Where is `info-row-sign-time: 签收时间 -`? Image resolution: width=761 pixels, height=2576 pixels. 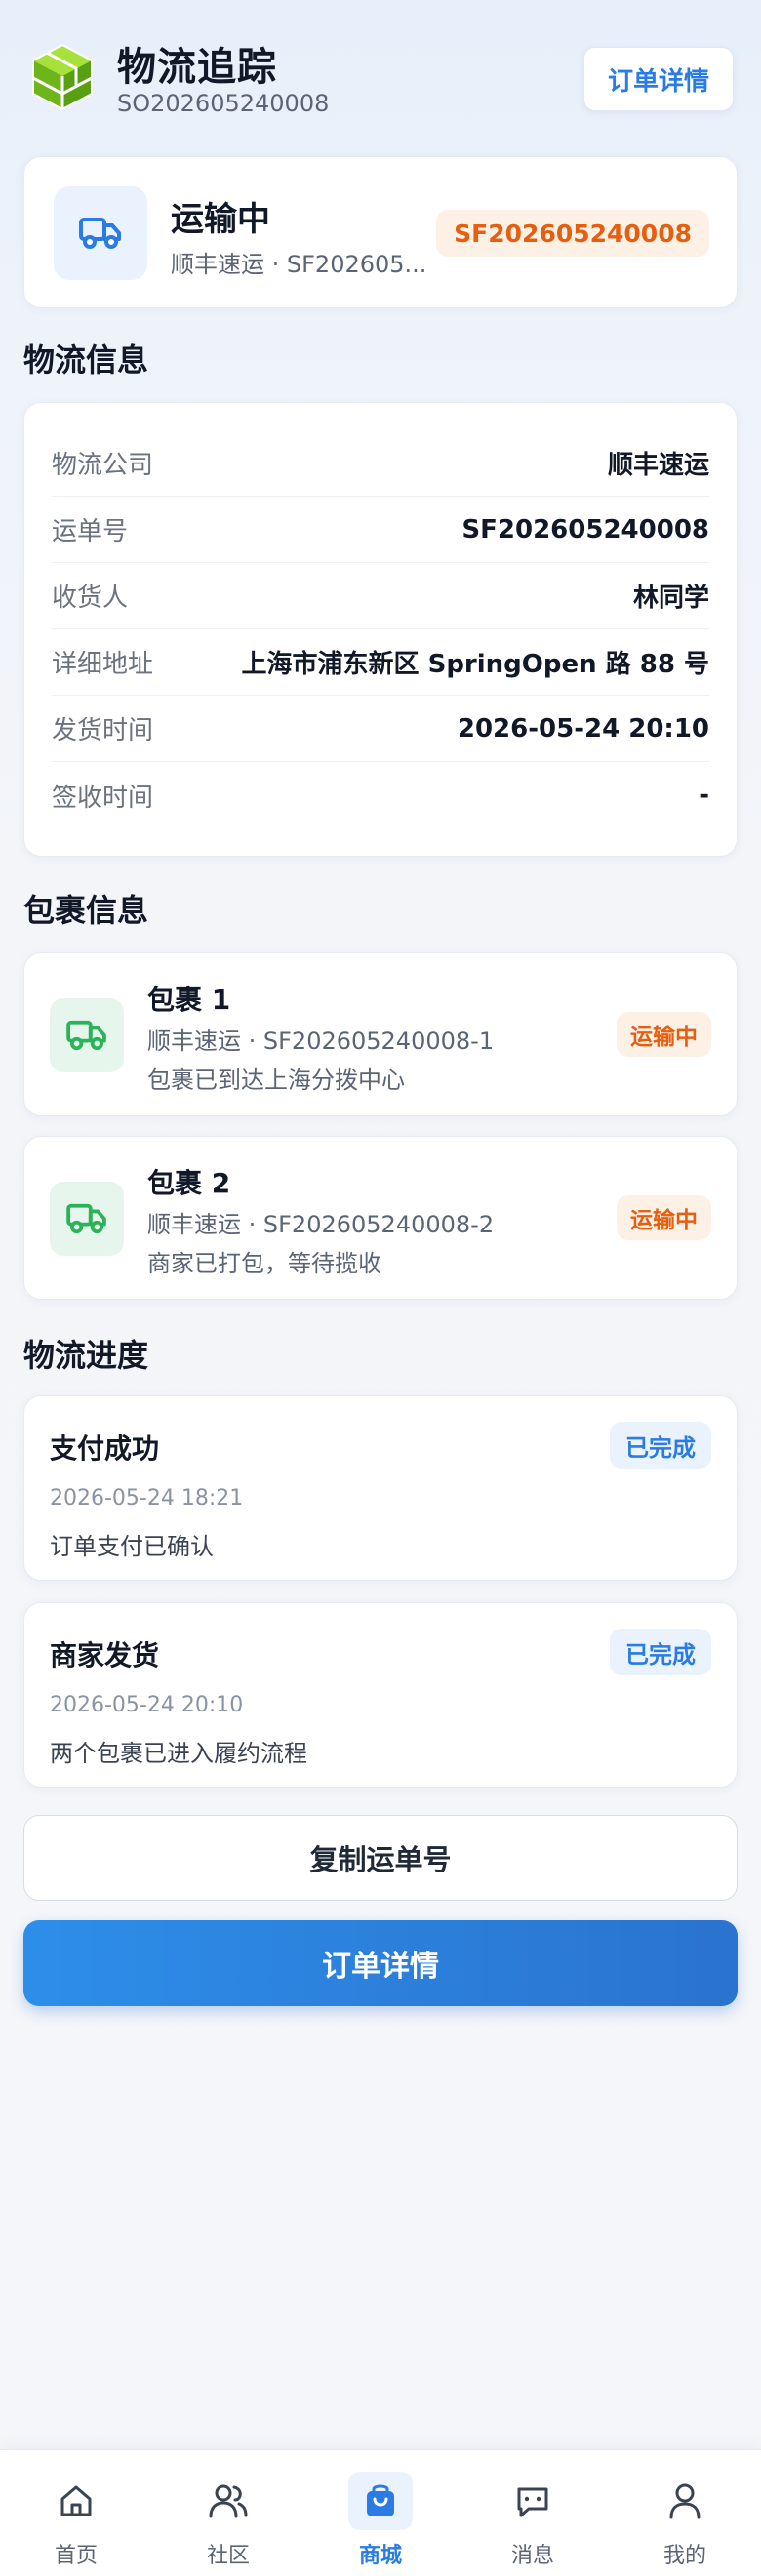 info-row-sign-time: 签收时间 - is located at coordinates (380, 795).